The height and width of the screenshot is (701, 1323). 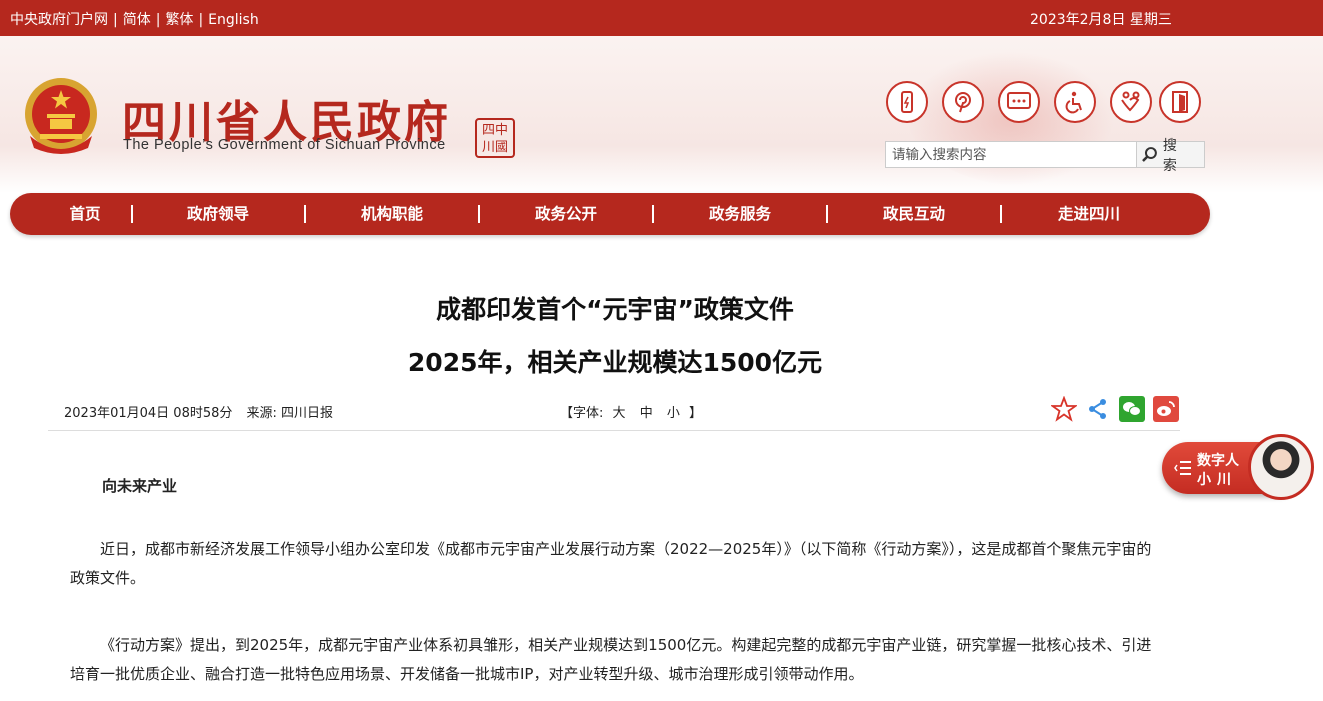 What do you see at coordinates (1064, 409) in the screenshot?
I see `favorite-star-icon` at bounding box center [1064, 409].